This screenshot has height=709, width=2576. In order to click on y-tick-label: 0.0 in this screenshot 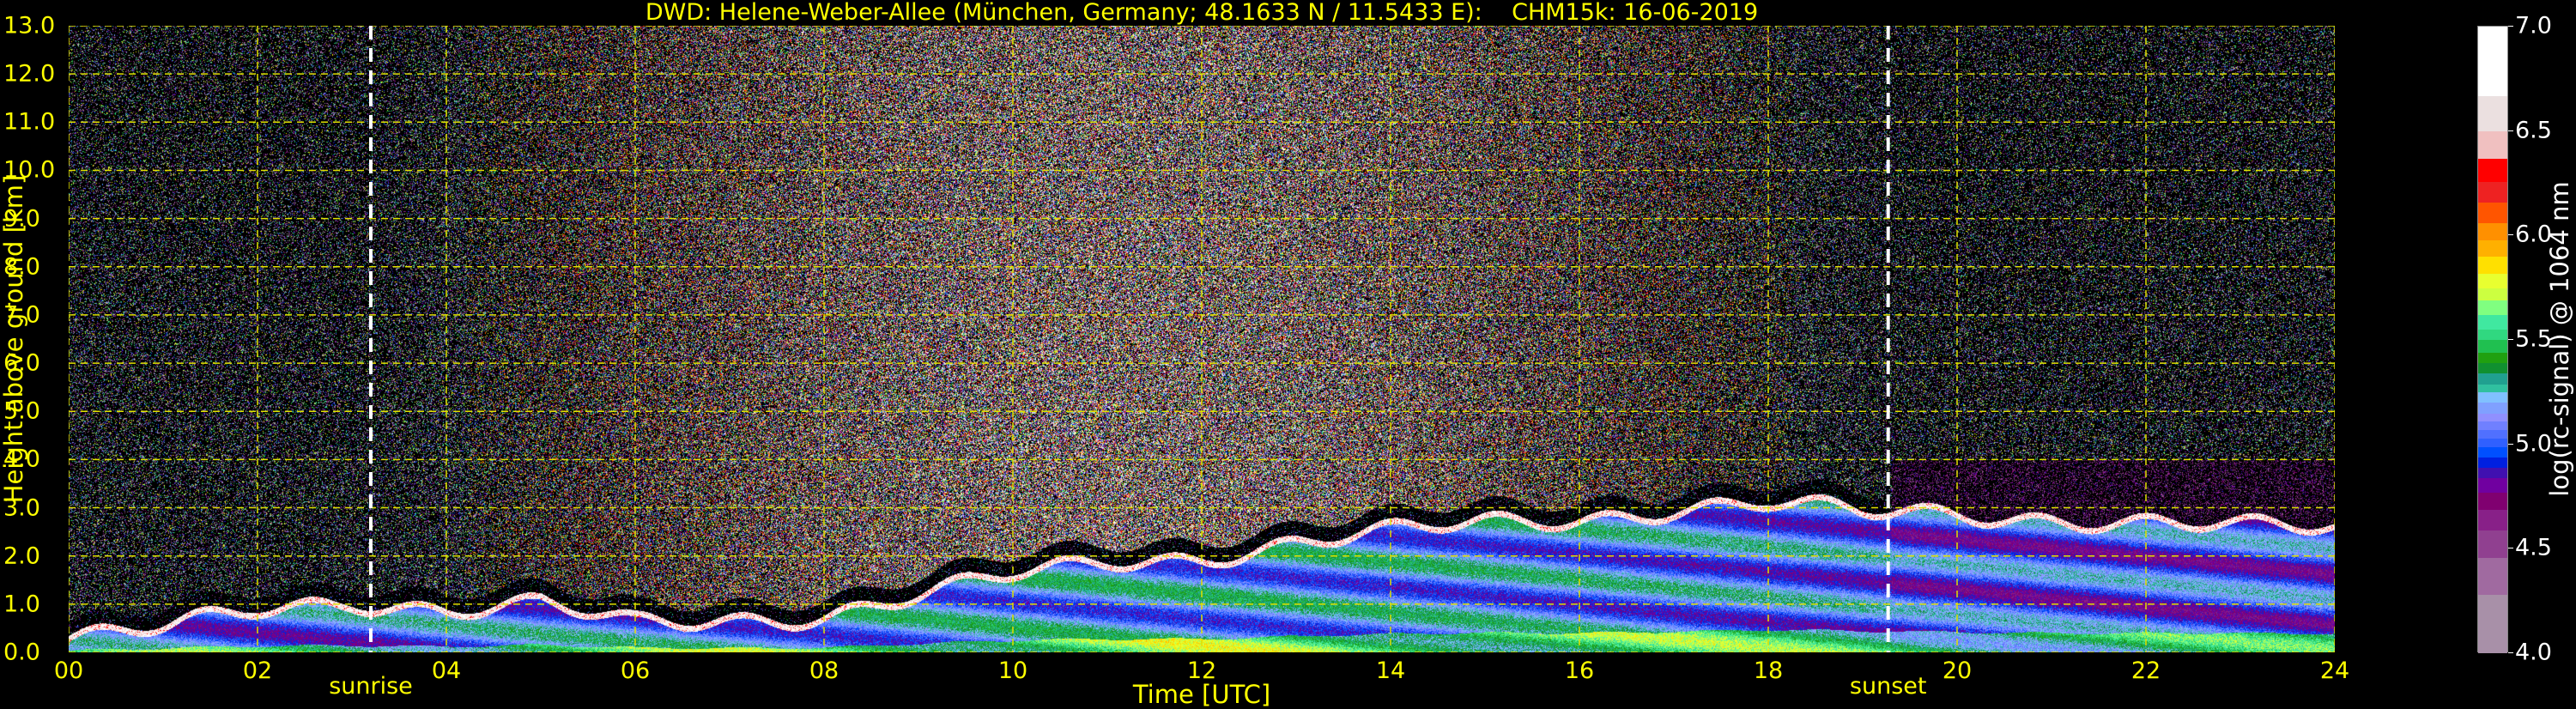, I will do `click(21, 652)`.